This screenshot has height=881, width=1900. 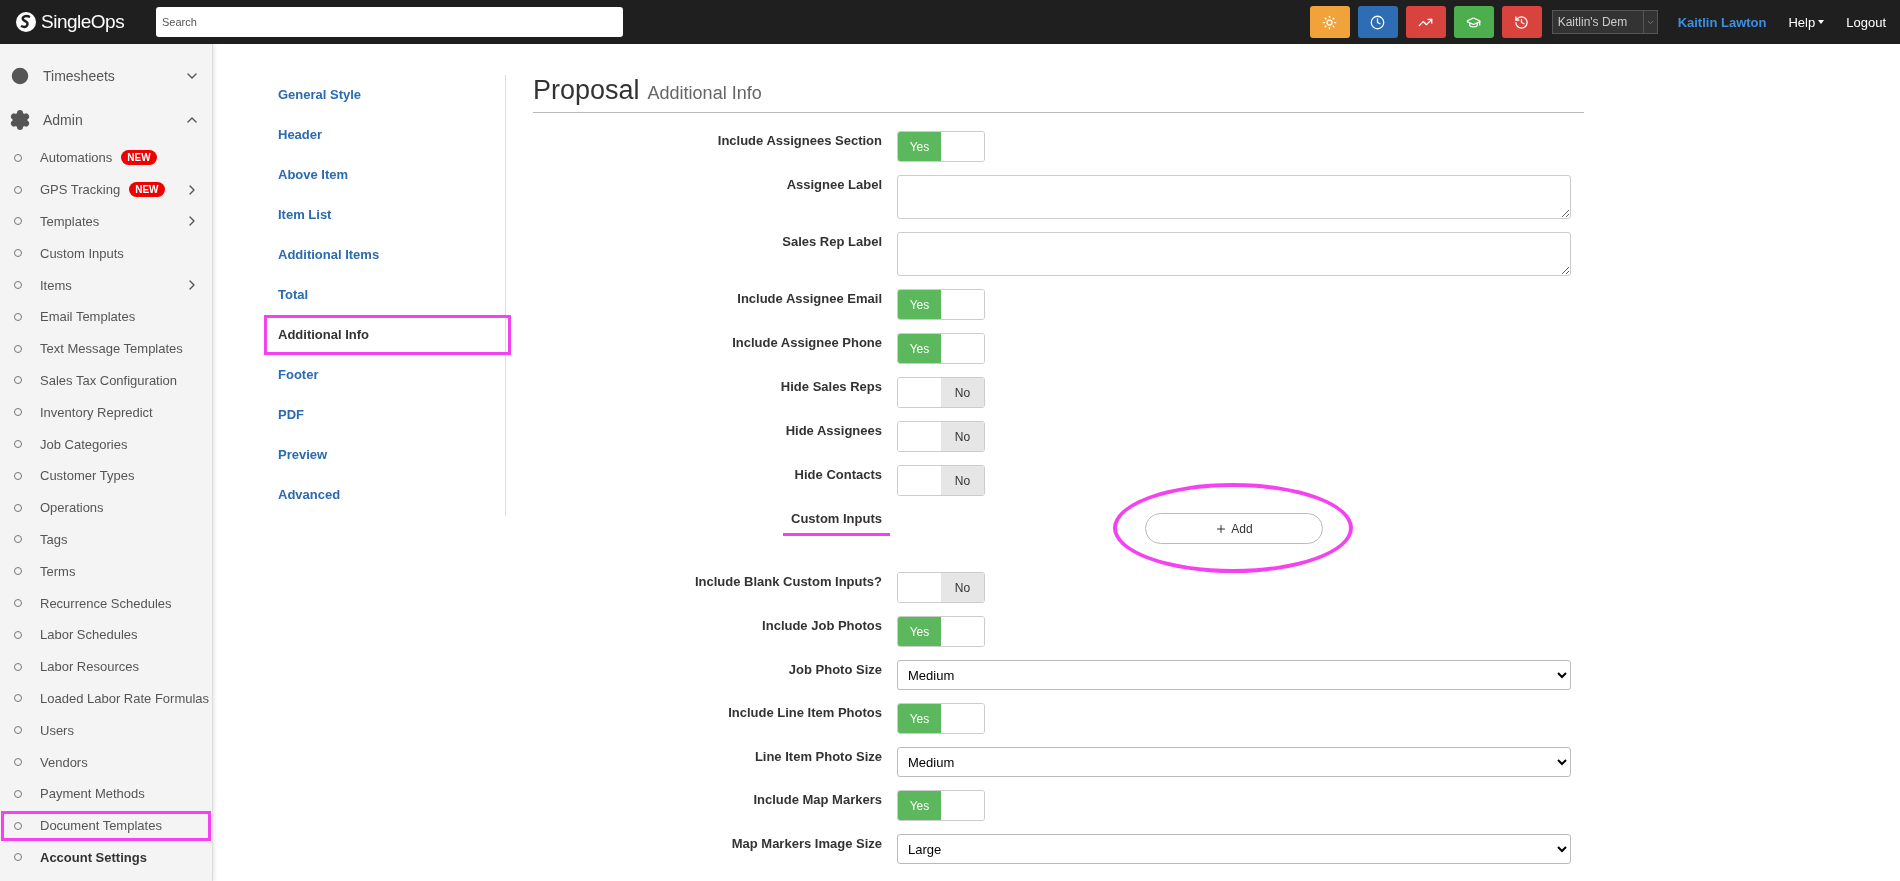 What do you see at coordinates (809, 298) in the screenshot?
I see `field-label: Include Assignee Email` at bounding box center [809, 298].